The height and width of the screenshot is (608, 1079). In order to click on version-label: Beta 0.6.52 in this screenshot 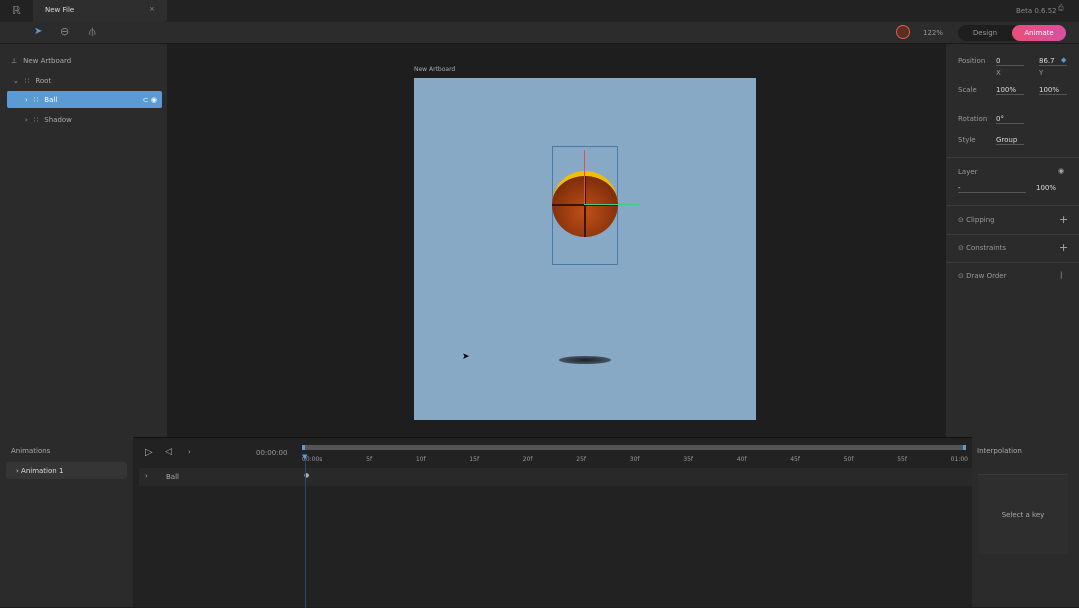, I will do `click(1036, 11)`.